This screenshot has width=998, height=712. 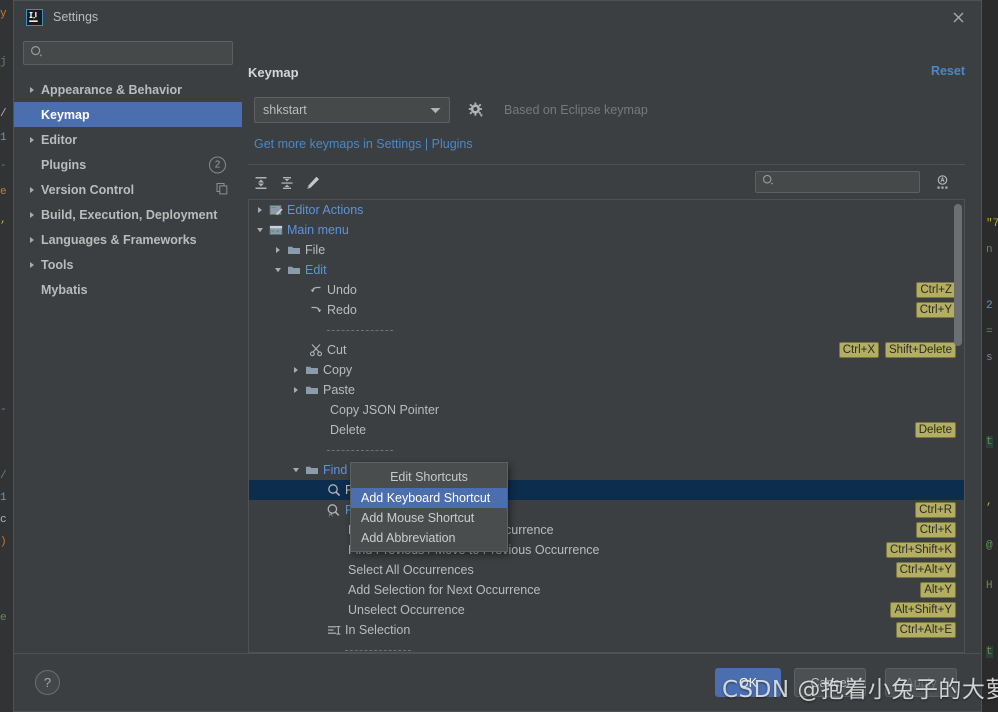 What do you see at coordinates (273, 72) in the screenshot?
I see `page-title: Keymap` at bounding box center [273, 72].